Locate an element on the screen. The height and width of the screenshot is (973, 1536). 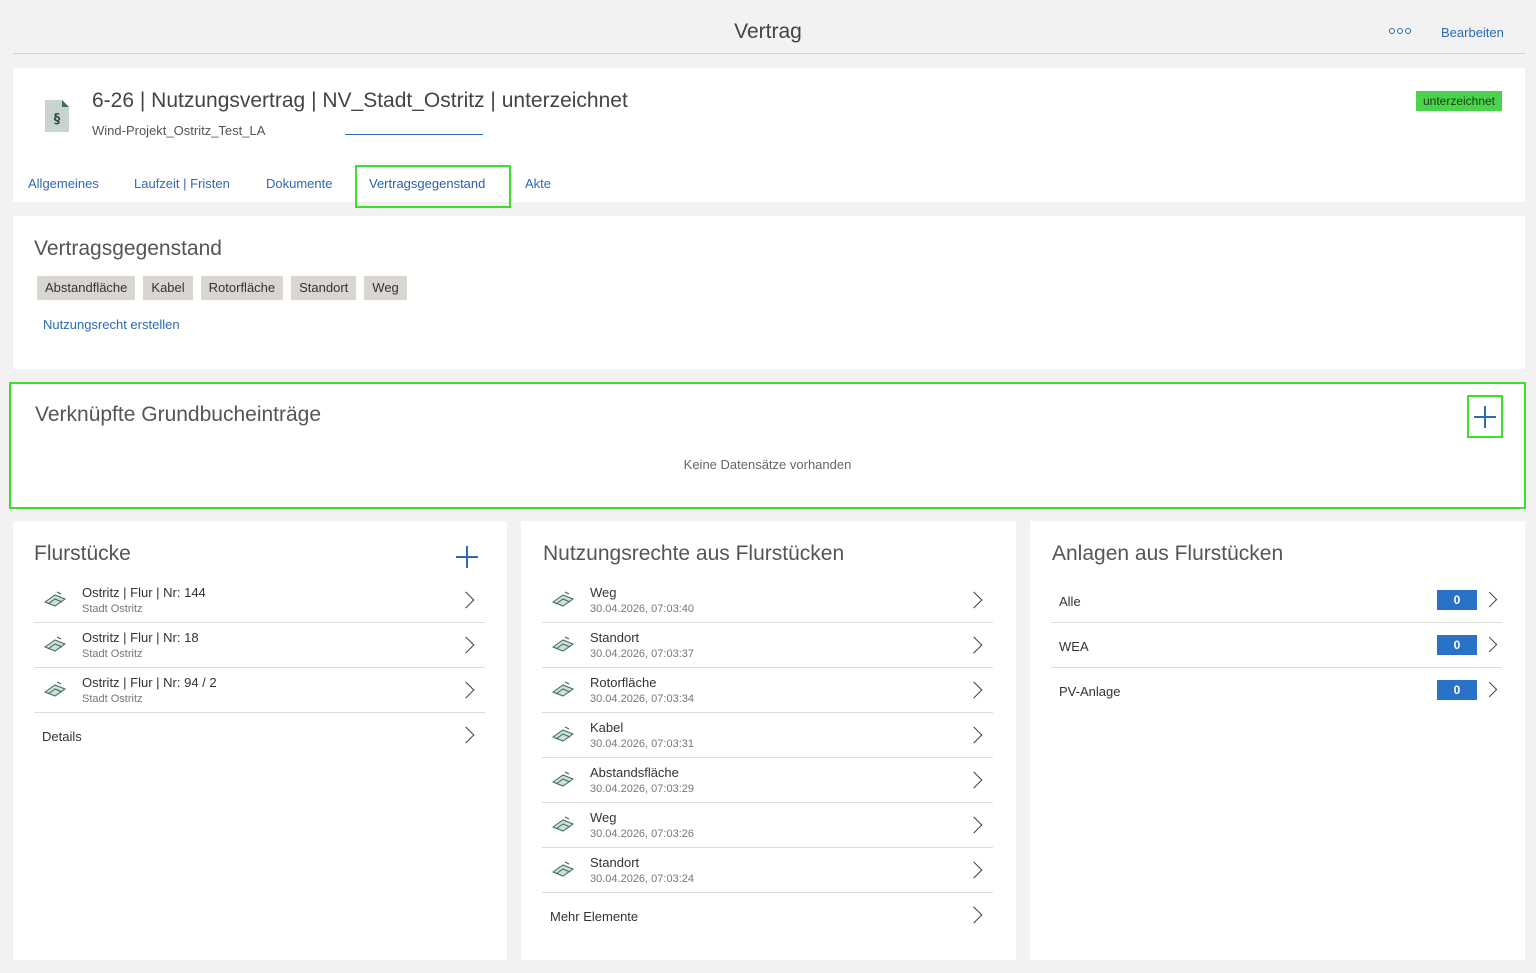
item-title: Ostritz | Flur | Nr: 94 / 2 is located at coordinates (149, 682).